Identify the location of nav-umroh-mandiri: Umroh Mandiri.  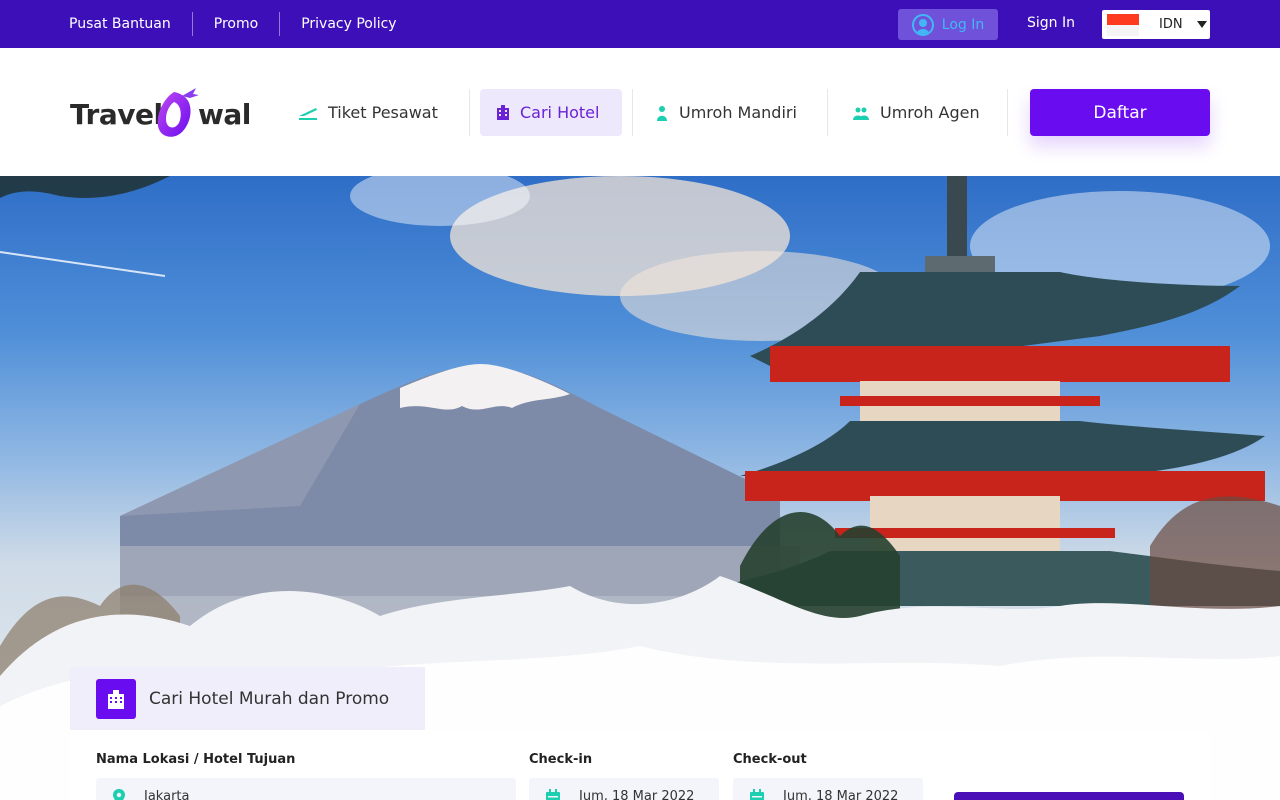
(726, 112).